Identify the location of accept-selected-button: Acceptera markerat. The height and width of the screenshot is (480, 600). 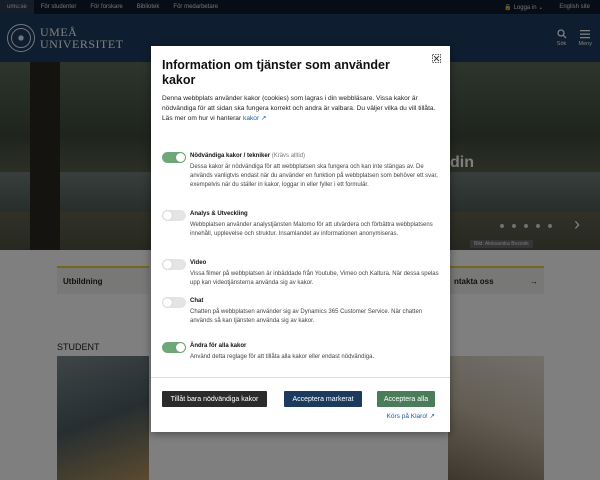
(323, 399).